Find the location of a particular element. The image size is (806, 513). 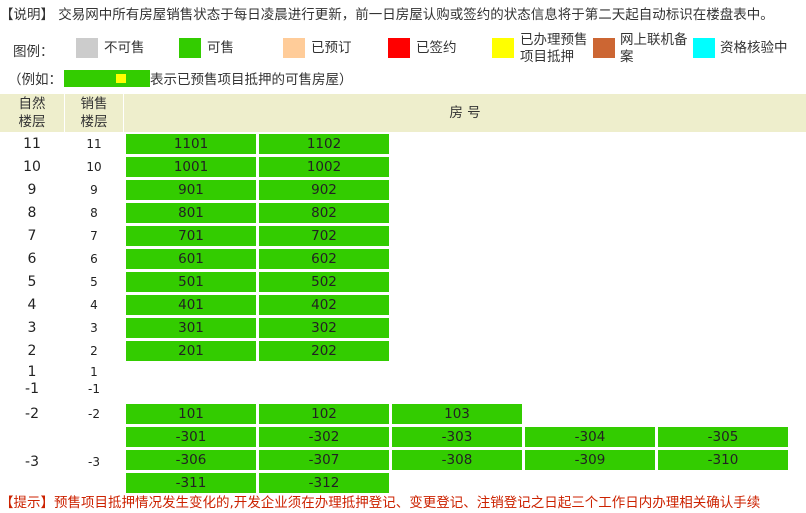

natural-floor-label: 2 is located at coordinates (32, 351).